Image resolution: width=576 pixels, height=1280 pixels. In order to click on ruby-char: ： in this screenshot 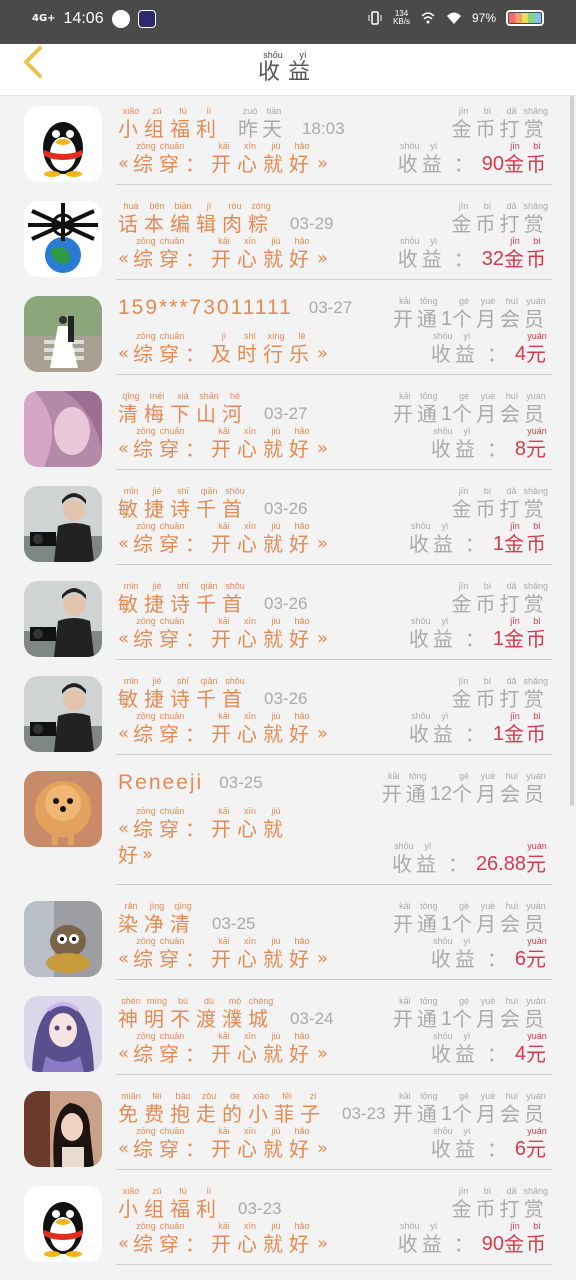, I will do `click(198, 158)`.